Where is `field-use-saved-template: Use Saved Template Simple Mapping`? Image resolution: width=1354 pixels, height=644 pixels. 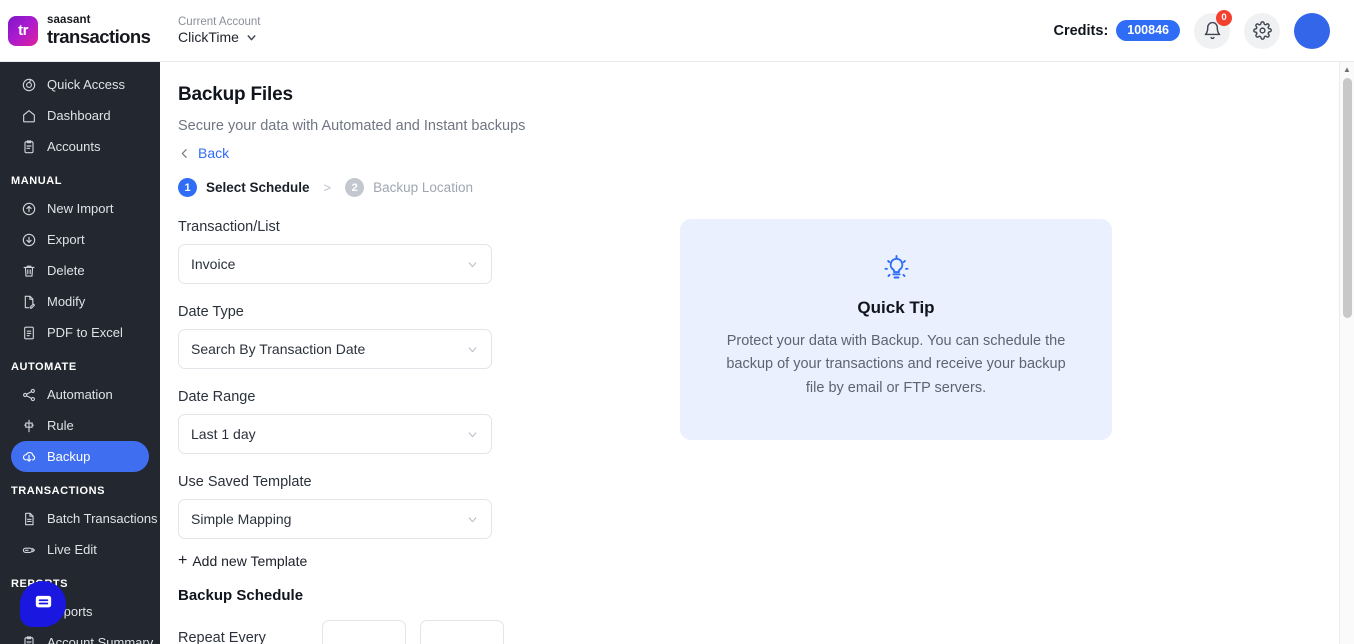
field-use-saved-template: Use Saved Template Simple Mapping is located at coordinates (418, 506).